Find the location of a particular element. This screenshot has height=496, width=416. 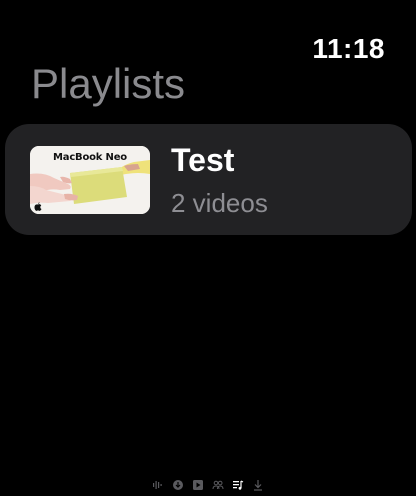

playlist-thumbnail: MacBook Neo is located at coordinates (90, 180).